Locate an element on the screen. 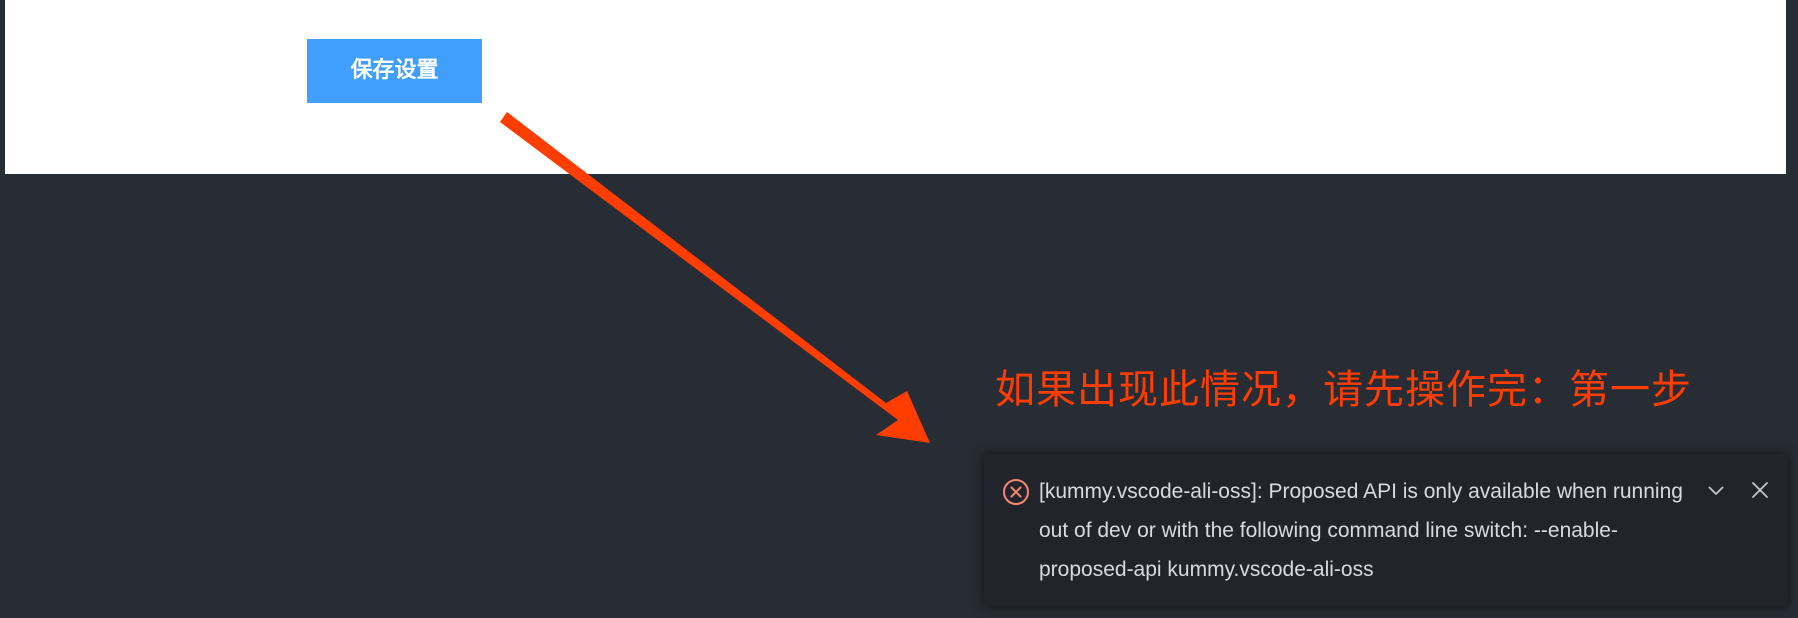 The width and height of the screenshot is (1798, 618). close-notification-button is located at coordinates (1760, 490).